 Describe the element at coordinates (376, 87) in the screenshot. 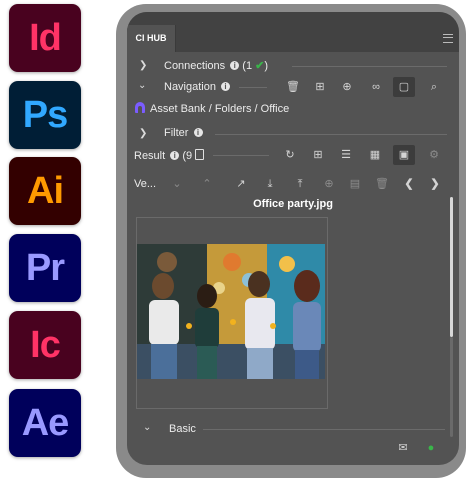

I see `link-icon: ∞` at that location.